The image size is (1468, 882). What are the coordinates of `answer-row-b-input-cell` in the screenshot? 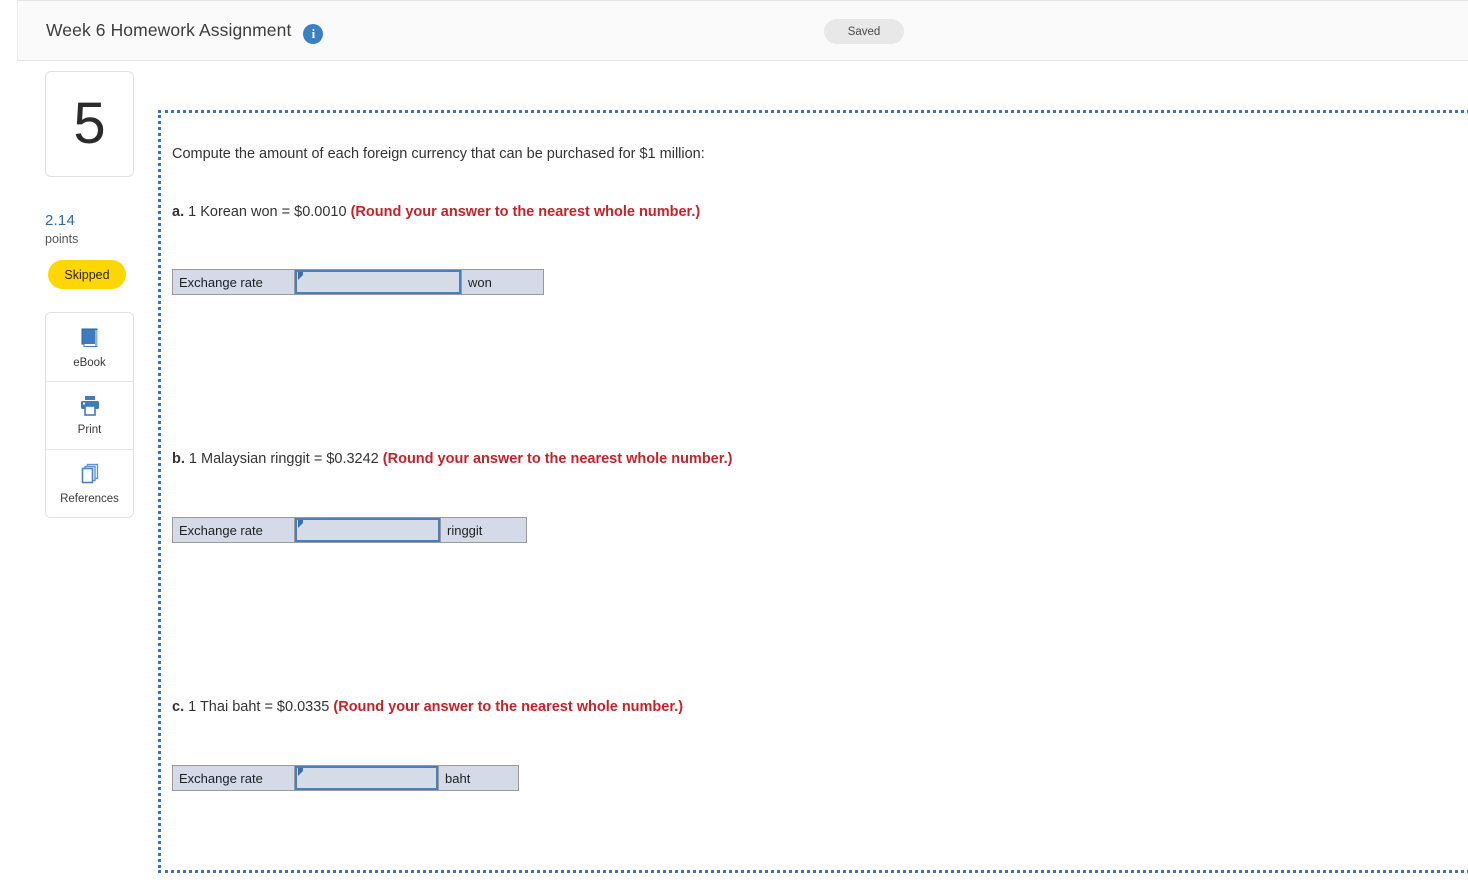 It's located at (368, 530).